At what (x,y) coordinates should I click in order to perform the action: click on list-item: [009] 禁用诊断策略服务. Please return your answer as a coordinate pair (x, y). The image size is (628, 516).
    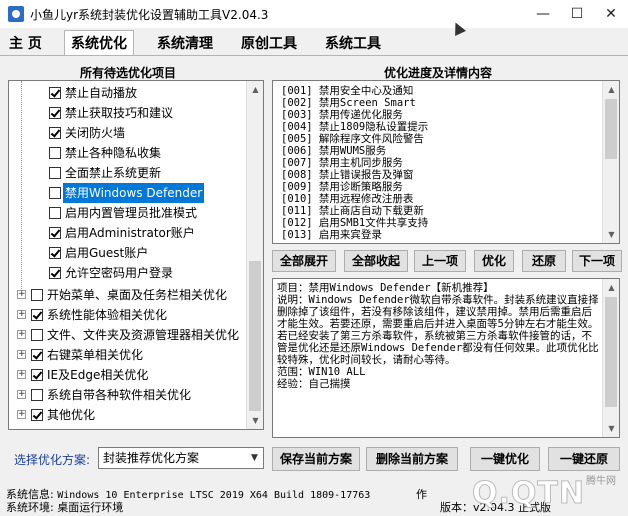
    Looking at the image, I should click on (342, 187).